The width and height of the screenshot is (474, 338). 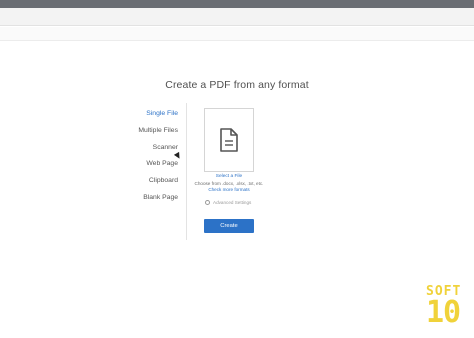 I want to click on soft10-watermark-logo: SOFT 10, so click(x=449, y=309).